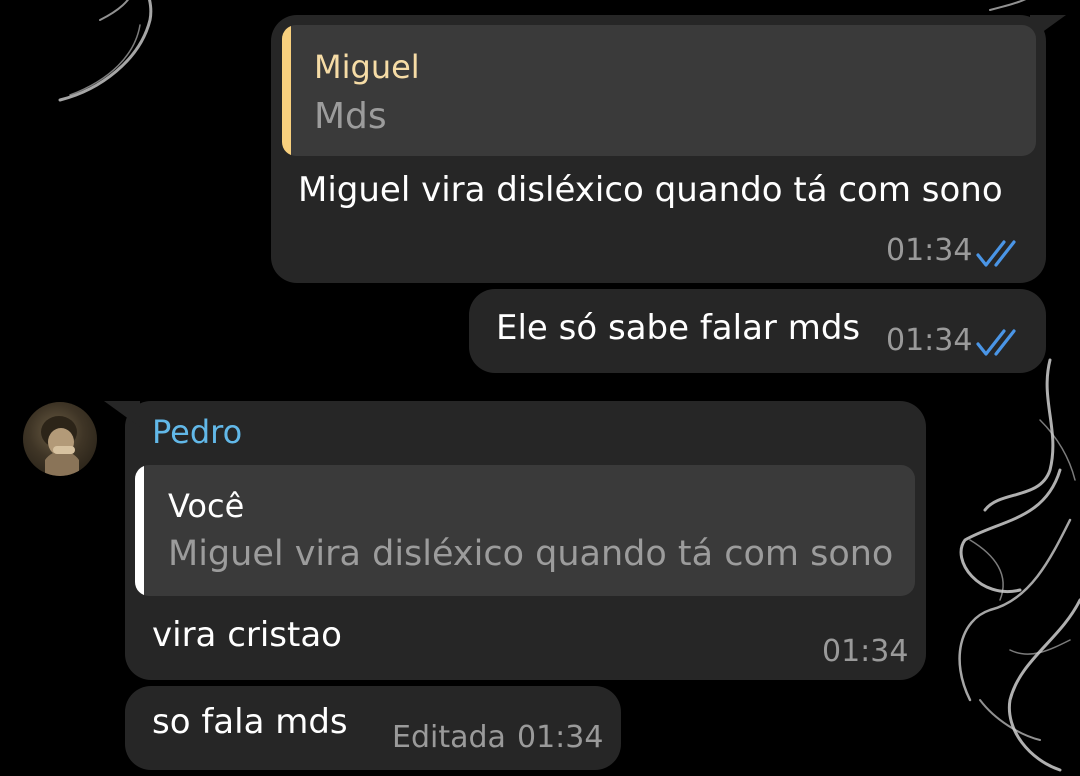 This screenshot has width=1080, height=776. Describe the element at coordinates (678, 328) in the screenshot. I see `message-text: Ele só sabe falar mds` at that location.